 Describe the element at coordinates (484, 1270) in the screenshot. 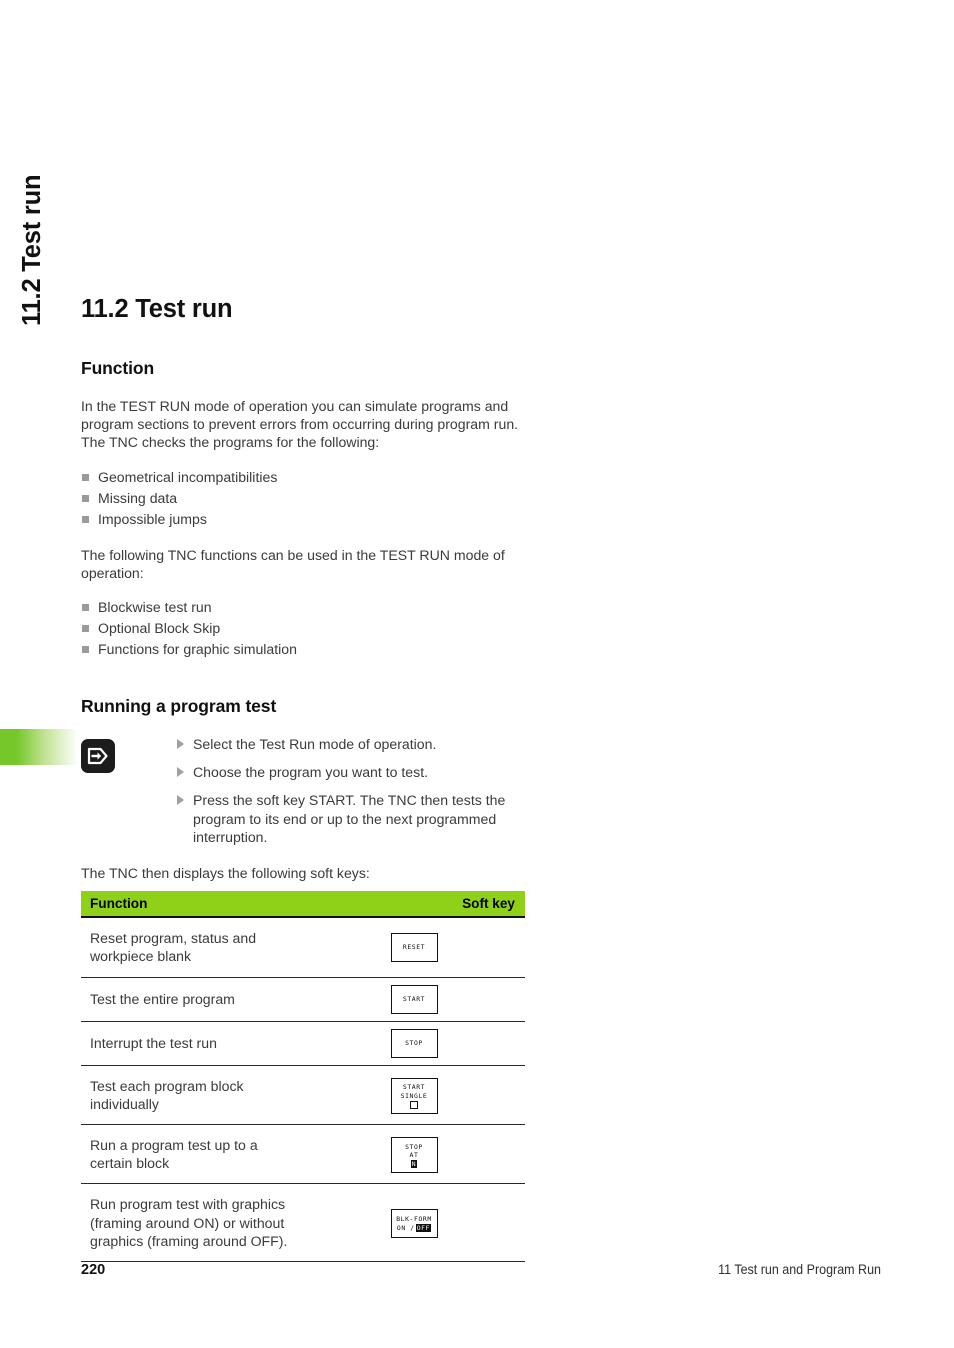

I see `page-footer: 220 11 Test run and Program Run` at that location.